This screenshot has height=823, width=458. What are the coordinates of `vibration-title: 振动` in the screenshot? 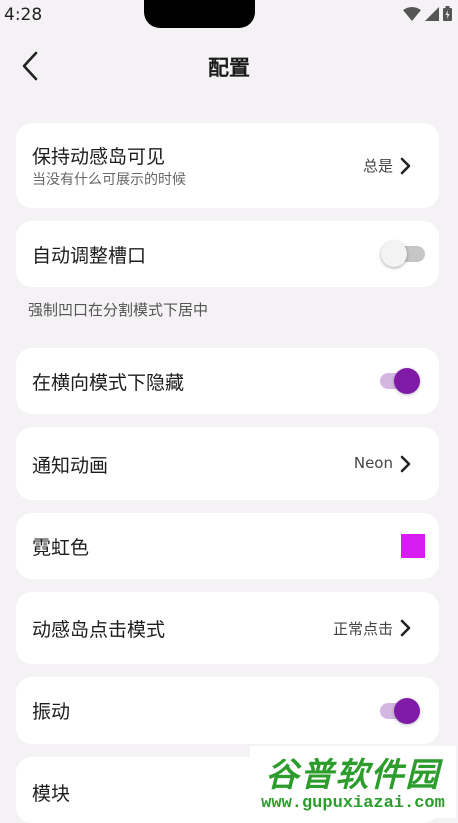 It's located at (51, 712).